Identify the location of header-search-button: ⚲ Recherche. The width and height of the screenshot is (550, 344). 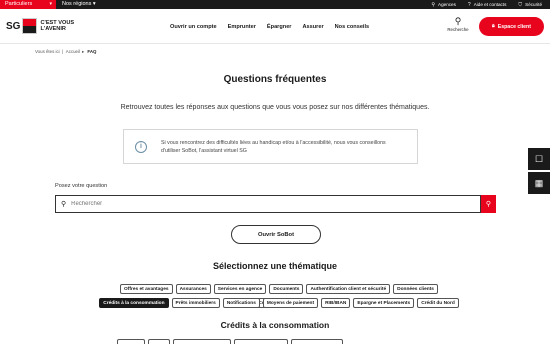
(458, 24).